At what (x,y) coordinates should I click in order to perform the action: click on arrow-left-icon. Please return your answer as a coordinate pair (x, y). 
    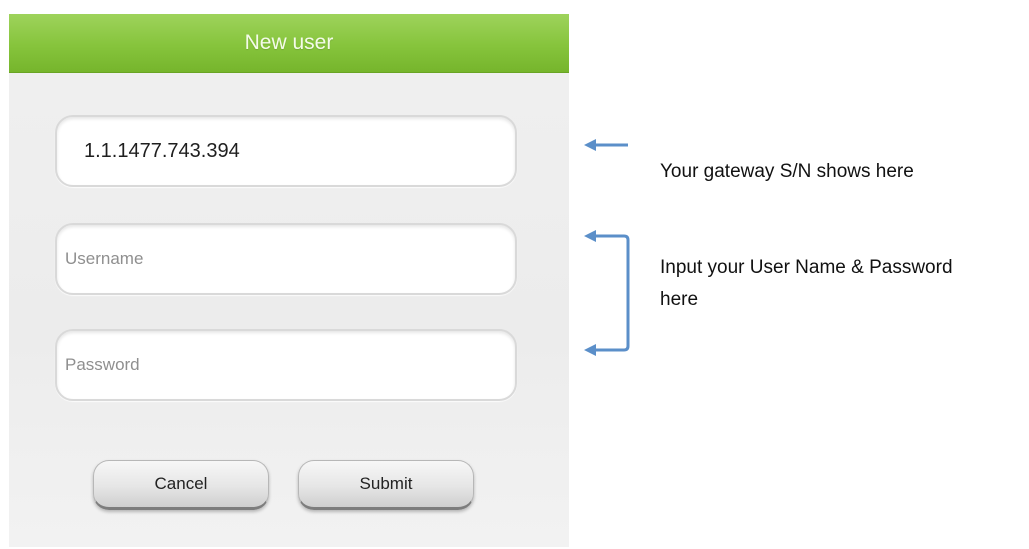
    Looking at the image, I should click on (606, 145).